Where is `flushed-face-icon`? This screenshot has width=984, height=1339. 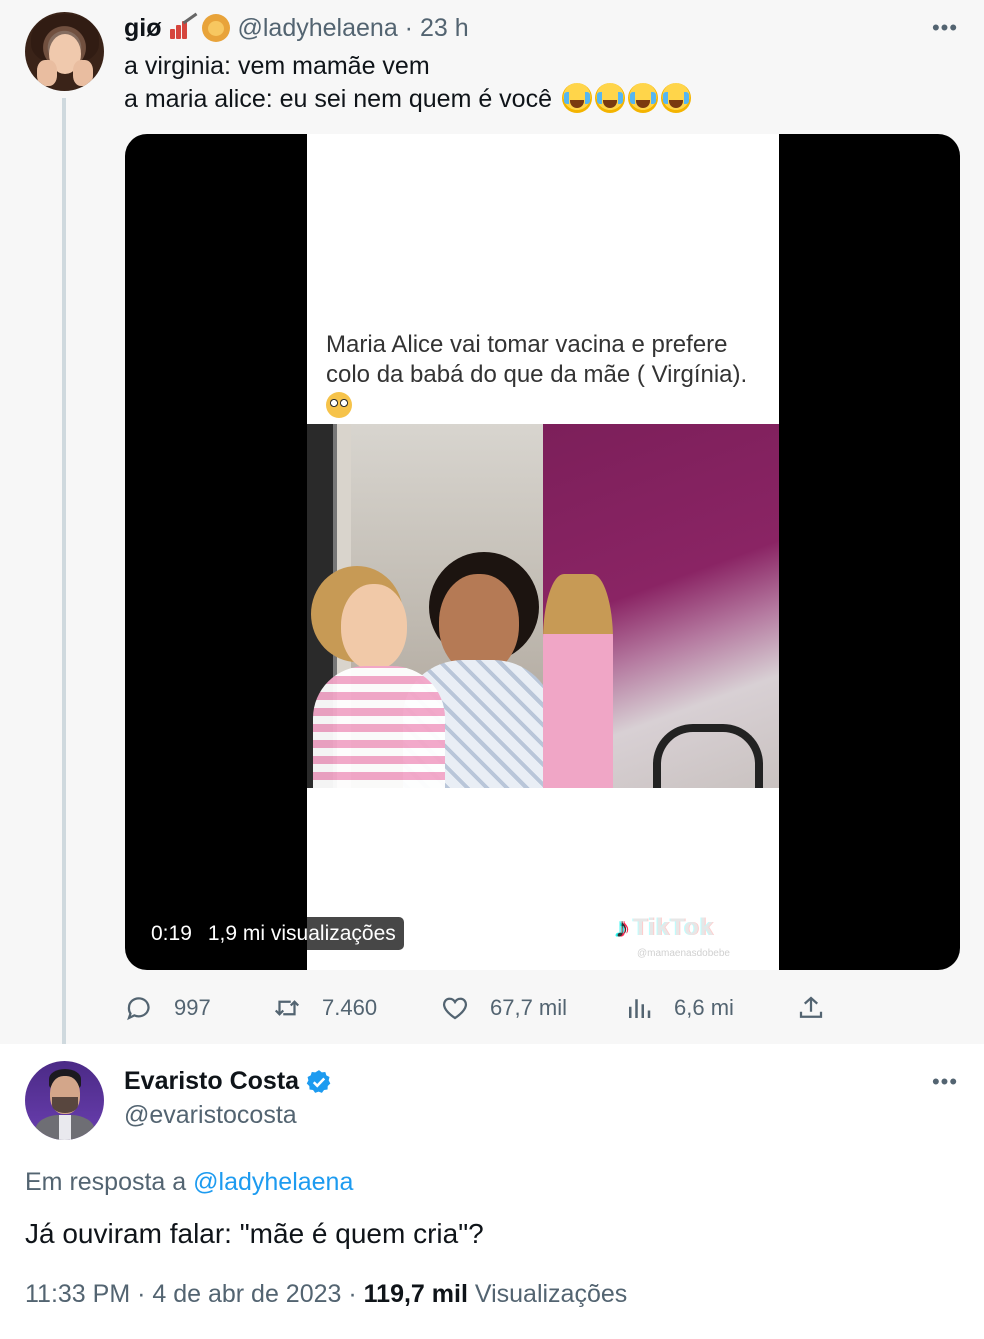 flushed-face-icon is located at coordinates (339, 405).